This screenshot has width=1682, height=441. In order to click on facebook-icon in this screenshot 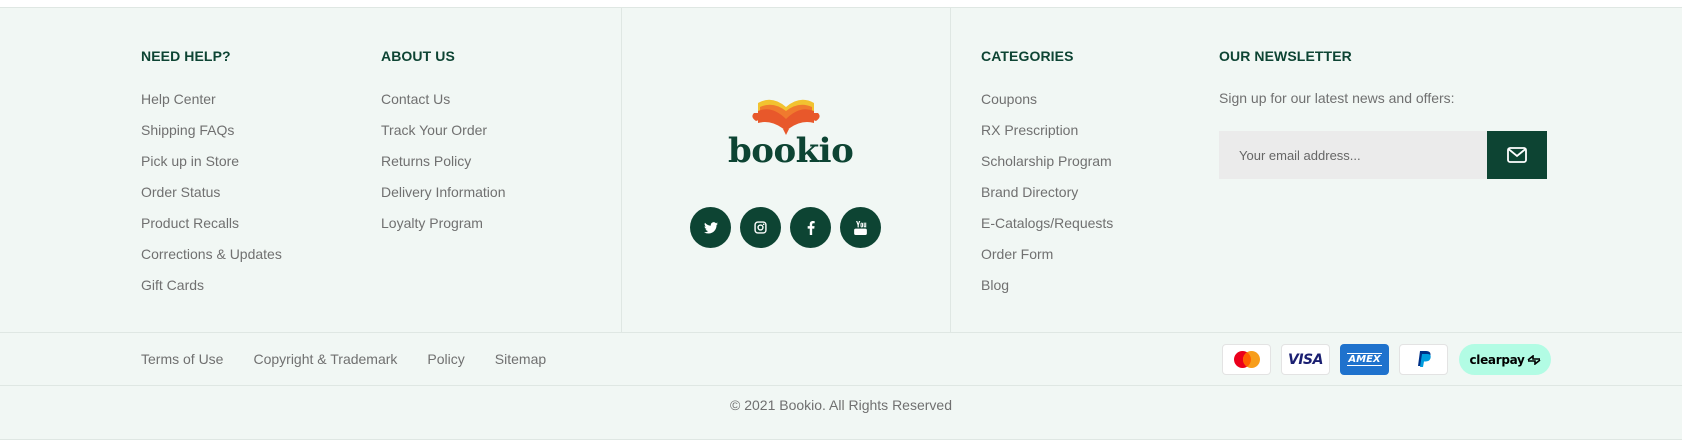, I will do `click(811, 227)`.